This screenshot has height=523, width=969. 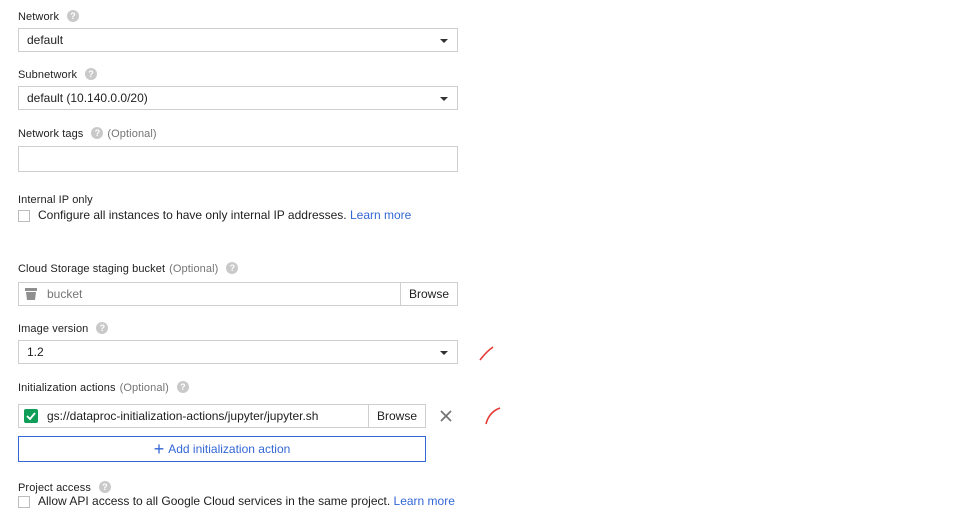 What do you see at coordinates (238, 159) in the screenshot?
I see `network-tags-input` at bounding box center [238, 159].